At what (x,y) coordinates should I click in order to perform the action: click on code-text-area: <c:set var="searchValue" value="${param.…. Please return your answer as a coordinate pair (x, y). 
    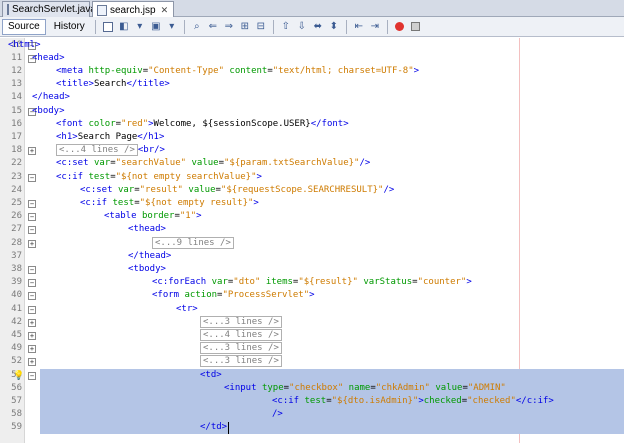
    Looking at the image, I should click on (332, 163).